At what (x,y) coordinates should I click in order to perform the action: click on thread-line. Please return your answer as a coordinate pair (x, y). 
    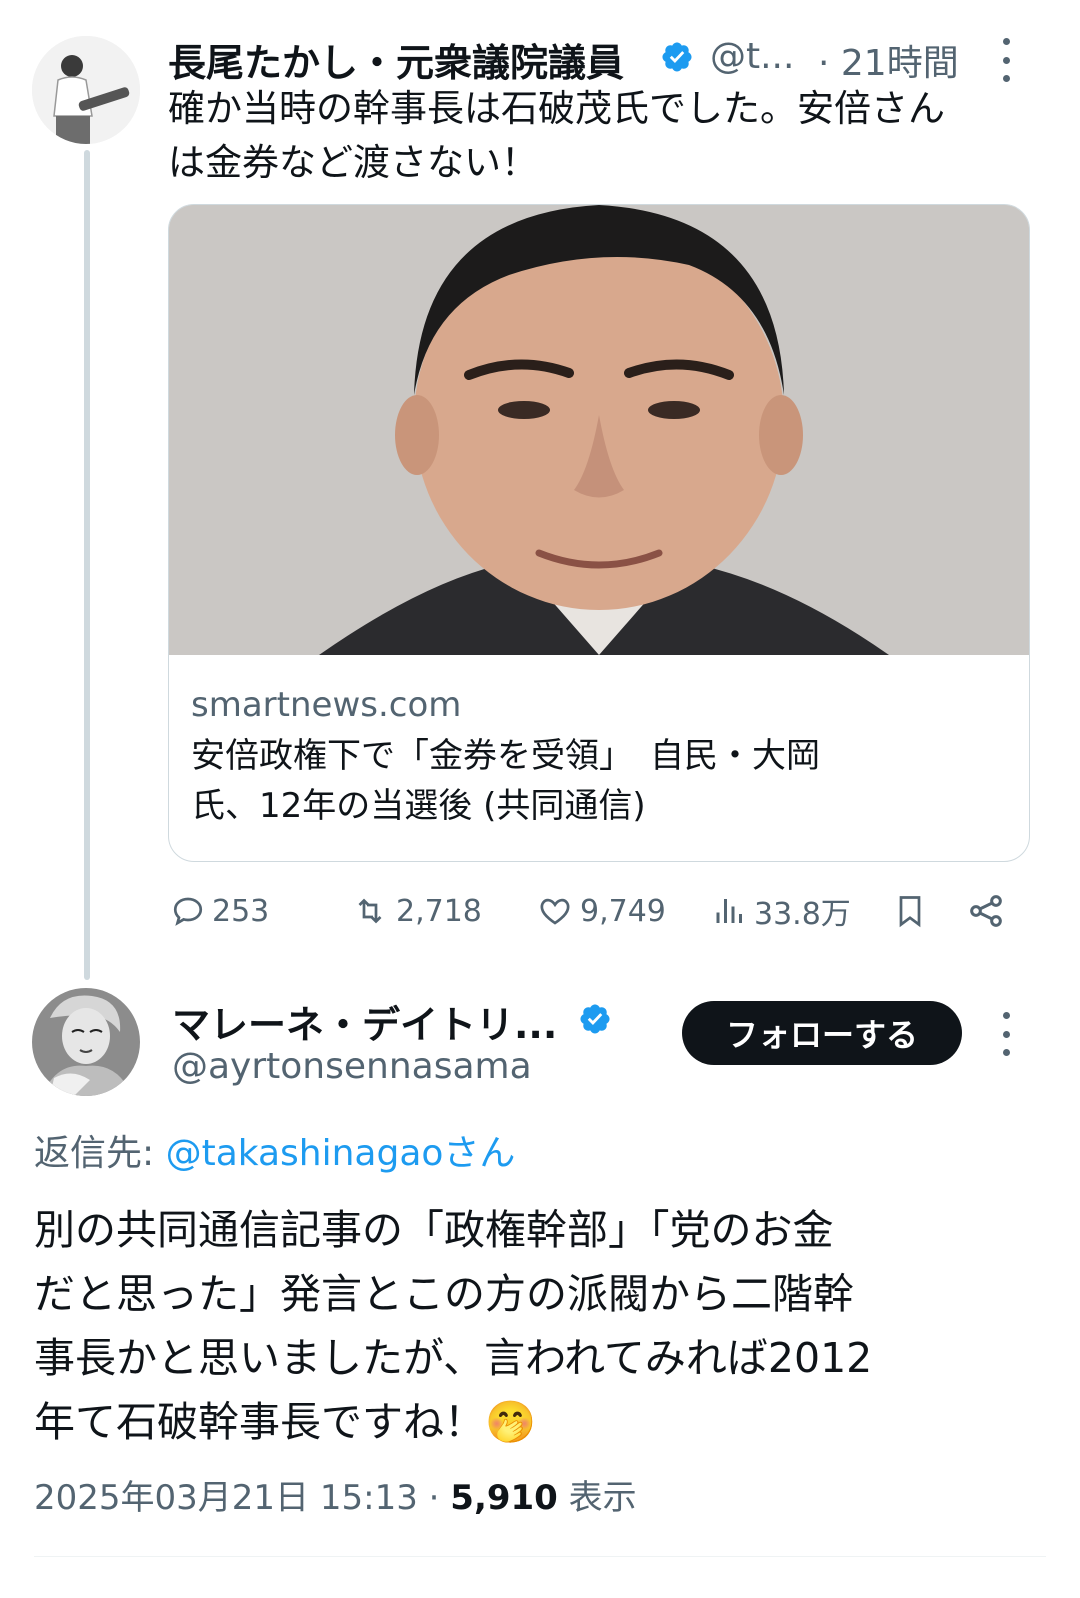
    Looking at the image, I should click on (87, 565).